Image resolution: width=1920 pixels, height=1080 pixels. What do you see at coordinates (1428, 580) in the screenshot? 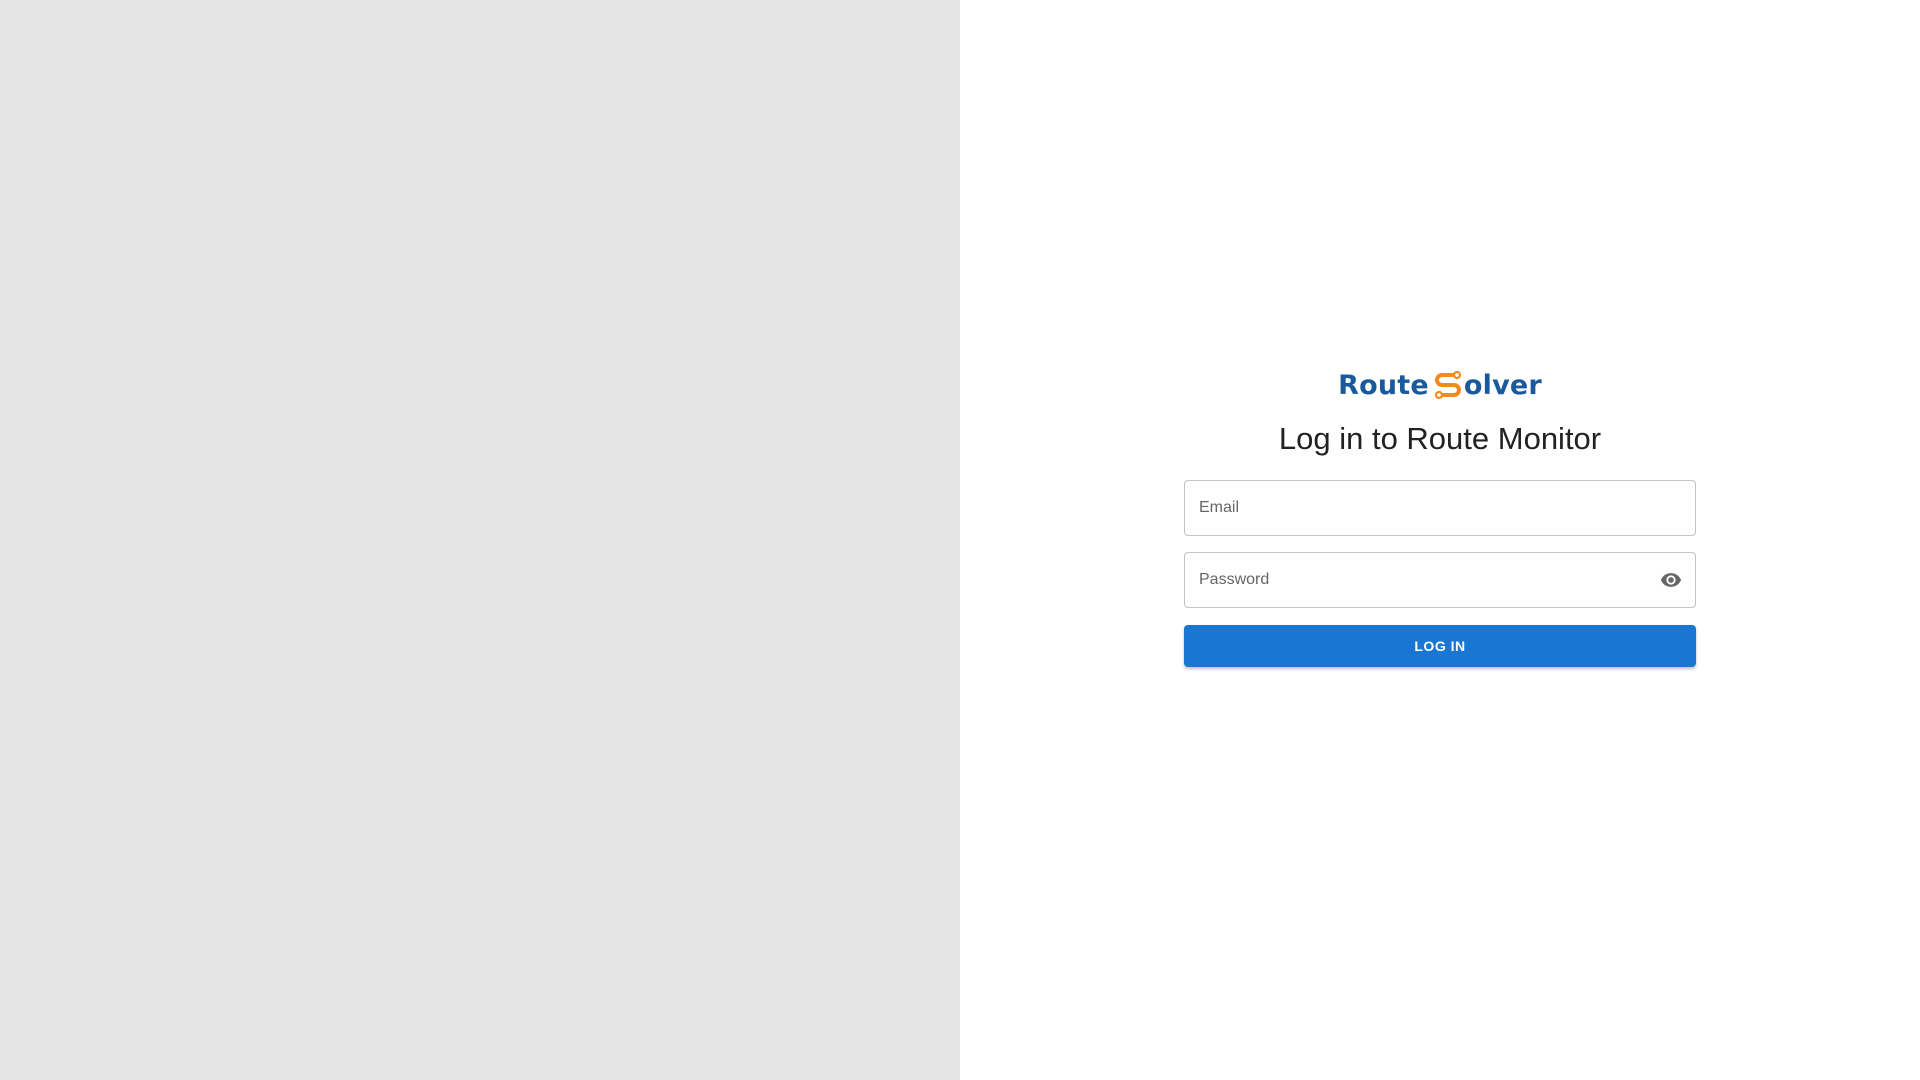
I see `password-field` at bounding box center [1428, 580].